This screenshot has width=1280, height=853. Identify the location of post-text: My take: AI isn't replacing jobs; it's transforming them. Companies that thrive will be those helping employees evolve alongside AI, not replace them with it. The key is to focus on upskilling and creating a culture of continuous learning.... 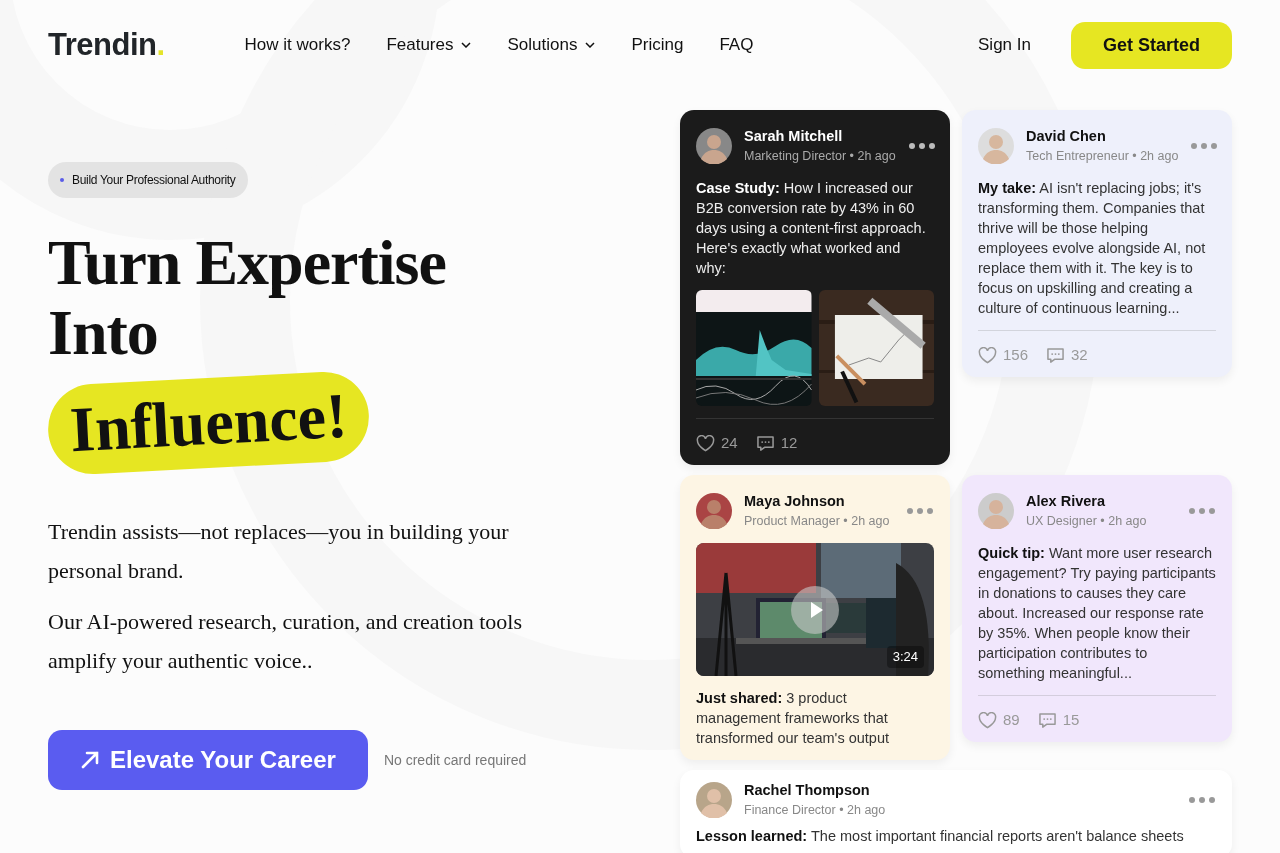
(1092, 248).